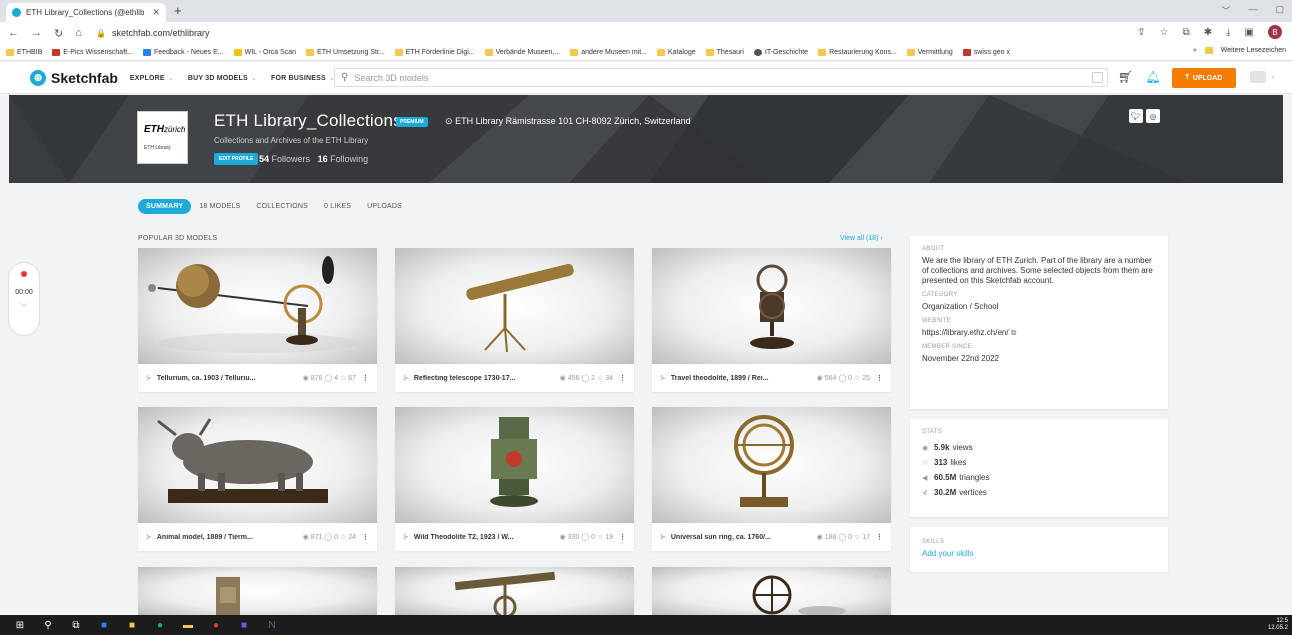 Image resolution: width=1292 pixels, height=635 pixels. Describe the element at coordinates (222, 78) in the screenshot. I see `menu-buy-3d-models: BUY 3D MODELS ⌄` at that location.